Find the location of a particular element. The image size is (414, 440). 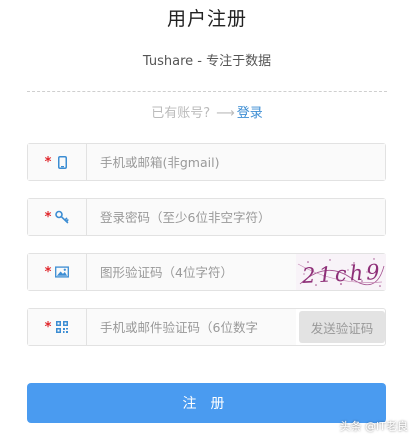

password-field-group: * is located at coordinates (206, 217).